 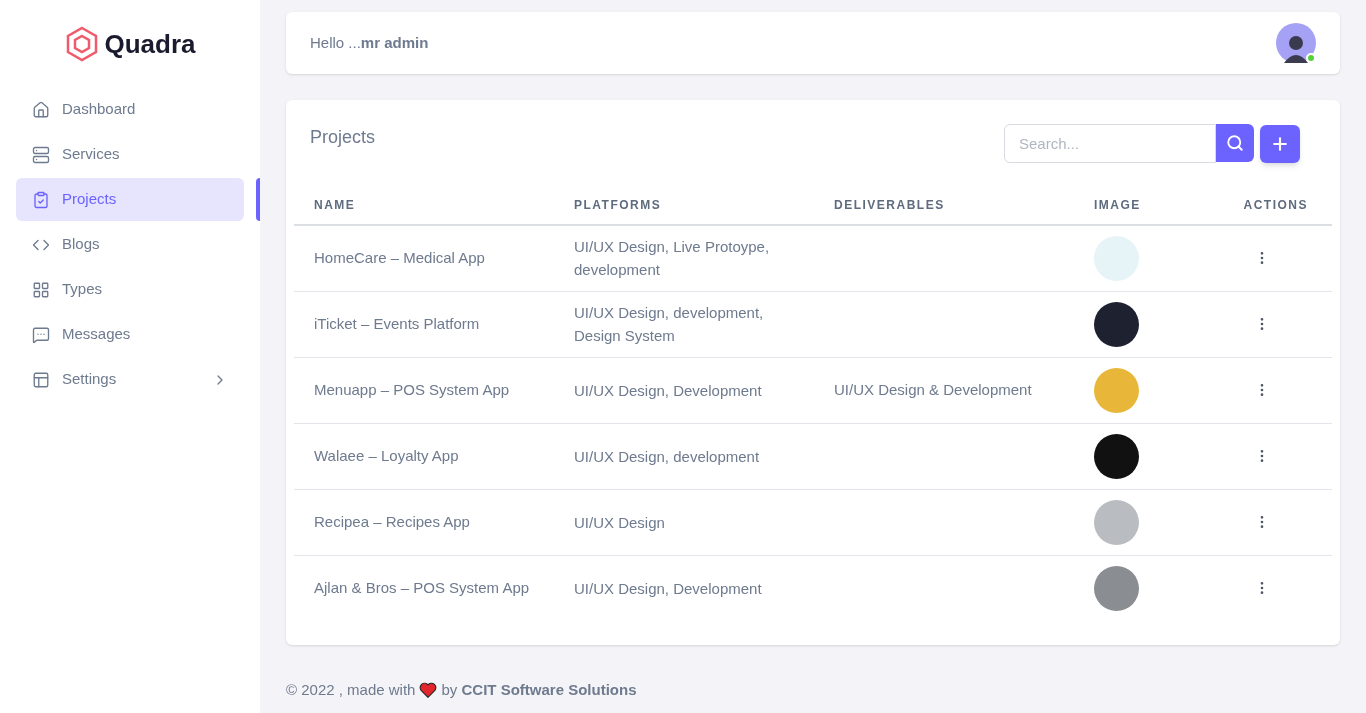 I want to click on project-name: HomeCare – Medical App, so click(x=399, y=257).